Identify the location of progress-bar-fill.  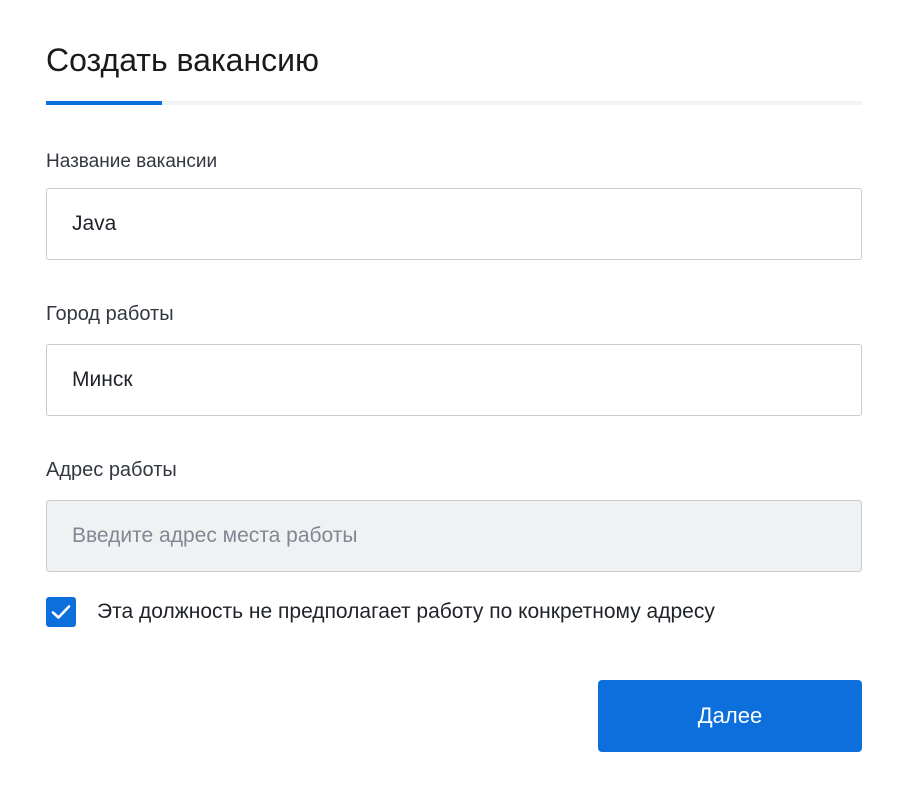
(104, 103).